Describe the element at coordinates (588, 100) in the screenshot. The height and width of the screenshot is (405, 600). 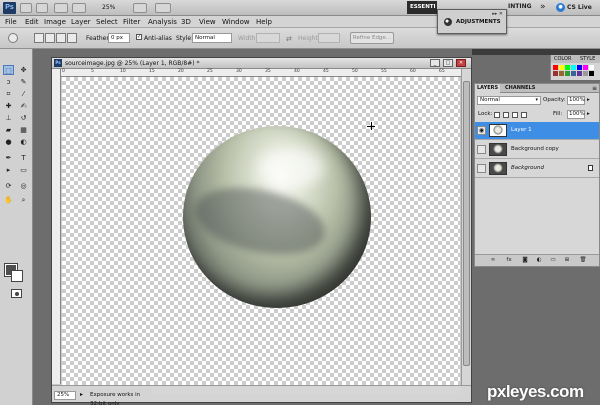
I see `opacity-arrow-icon: ▸` at that location.